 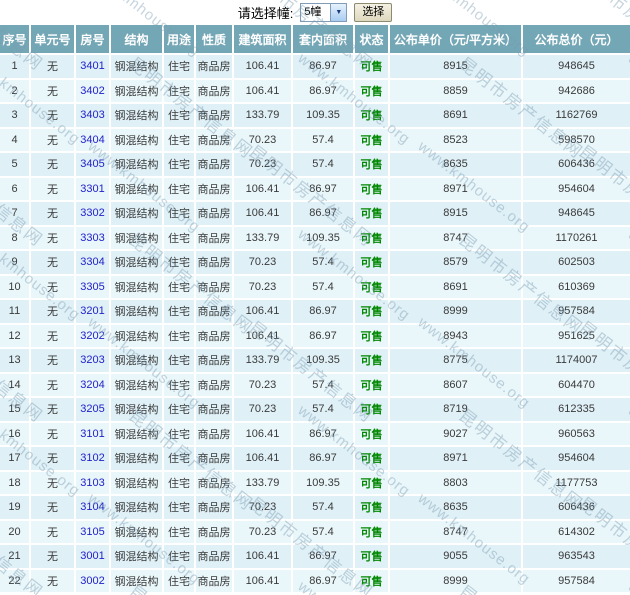 I want to click on room-link: 3402, so click(x=92, y=91).